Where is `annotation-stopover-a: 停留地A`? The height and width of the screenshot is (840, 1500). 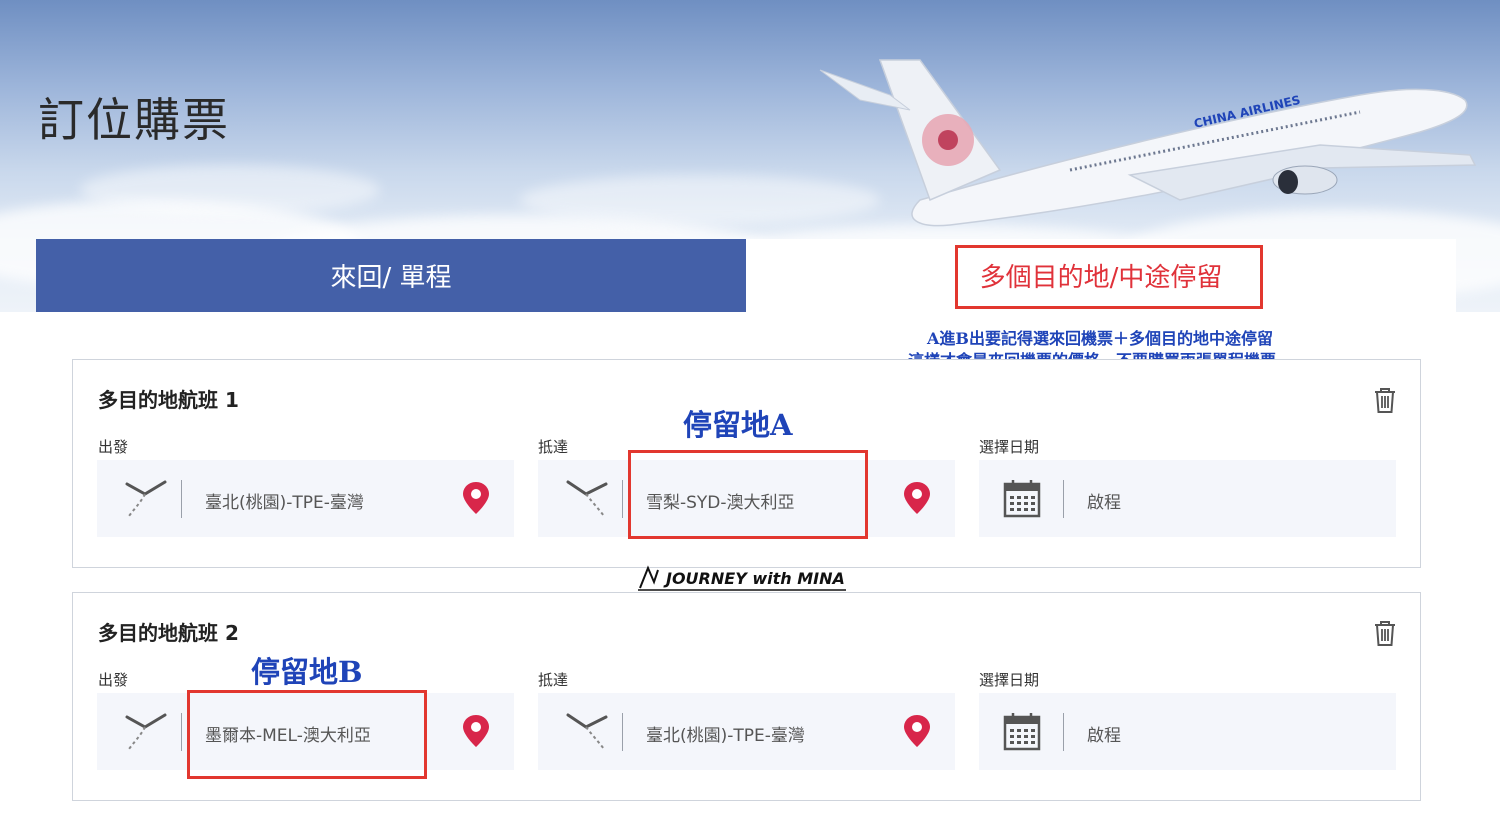 annotation-stopover-a: 停留地A is located at coordinates (738, 425).